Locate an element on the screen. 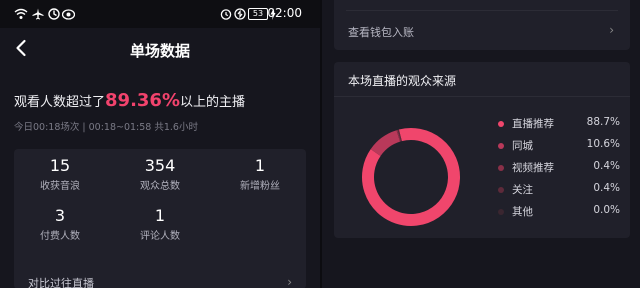 The width and height of the screenshot is (640, 288). audience-source-title: 本场直播的观众来源 is located at coordinates (402, 81).